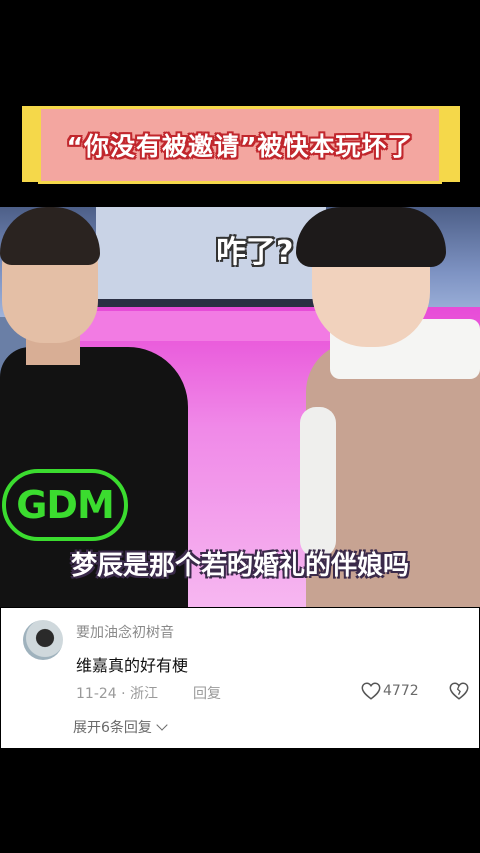 The height and width of the screenshot is (853, 480). What do you see at coordinates (401, 691) in the screenshot?
I see `like-count: 4772` at bounding box center [401, 691].